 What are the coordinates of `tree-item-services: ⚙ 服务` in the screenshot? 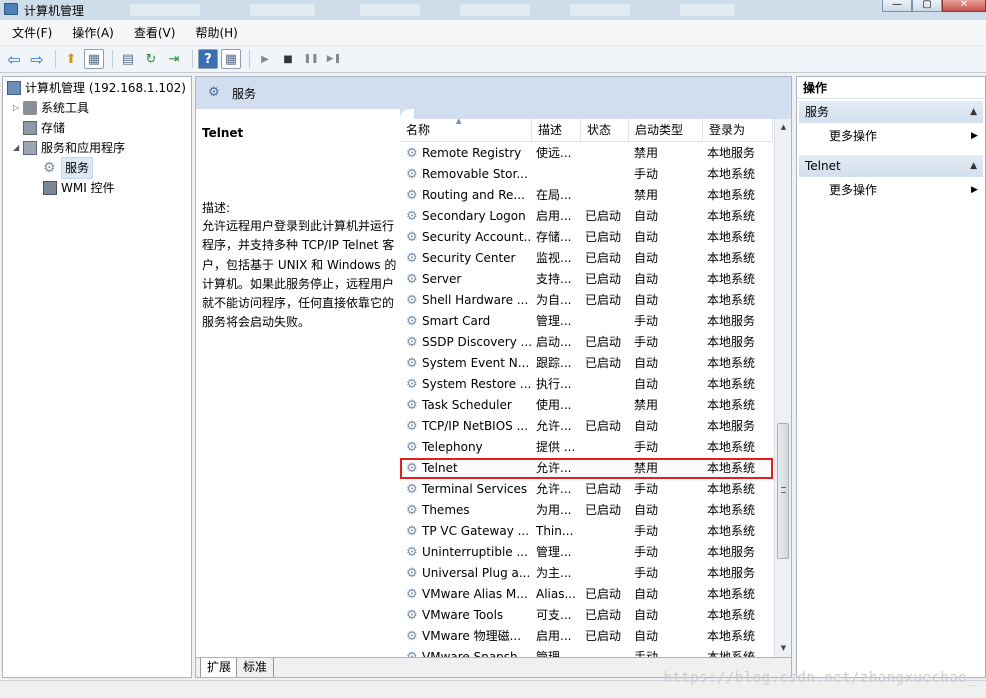 It's located at (68, 168).